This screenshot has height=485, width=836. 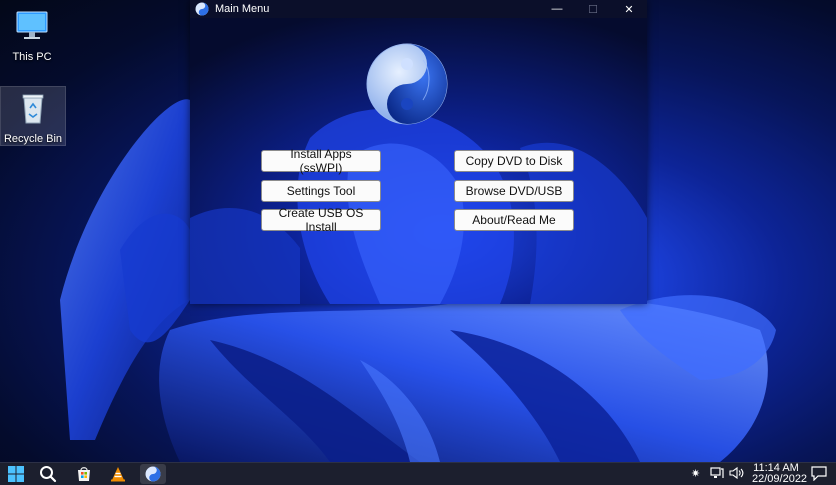 What do you see at coordinates (33, 109) in the screenshot?
I see `recycle-bin-icon` at bounding box center [33, 109].